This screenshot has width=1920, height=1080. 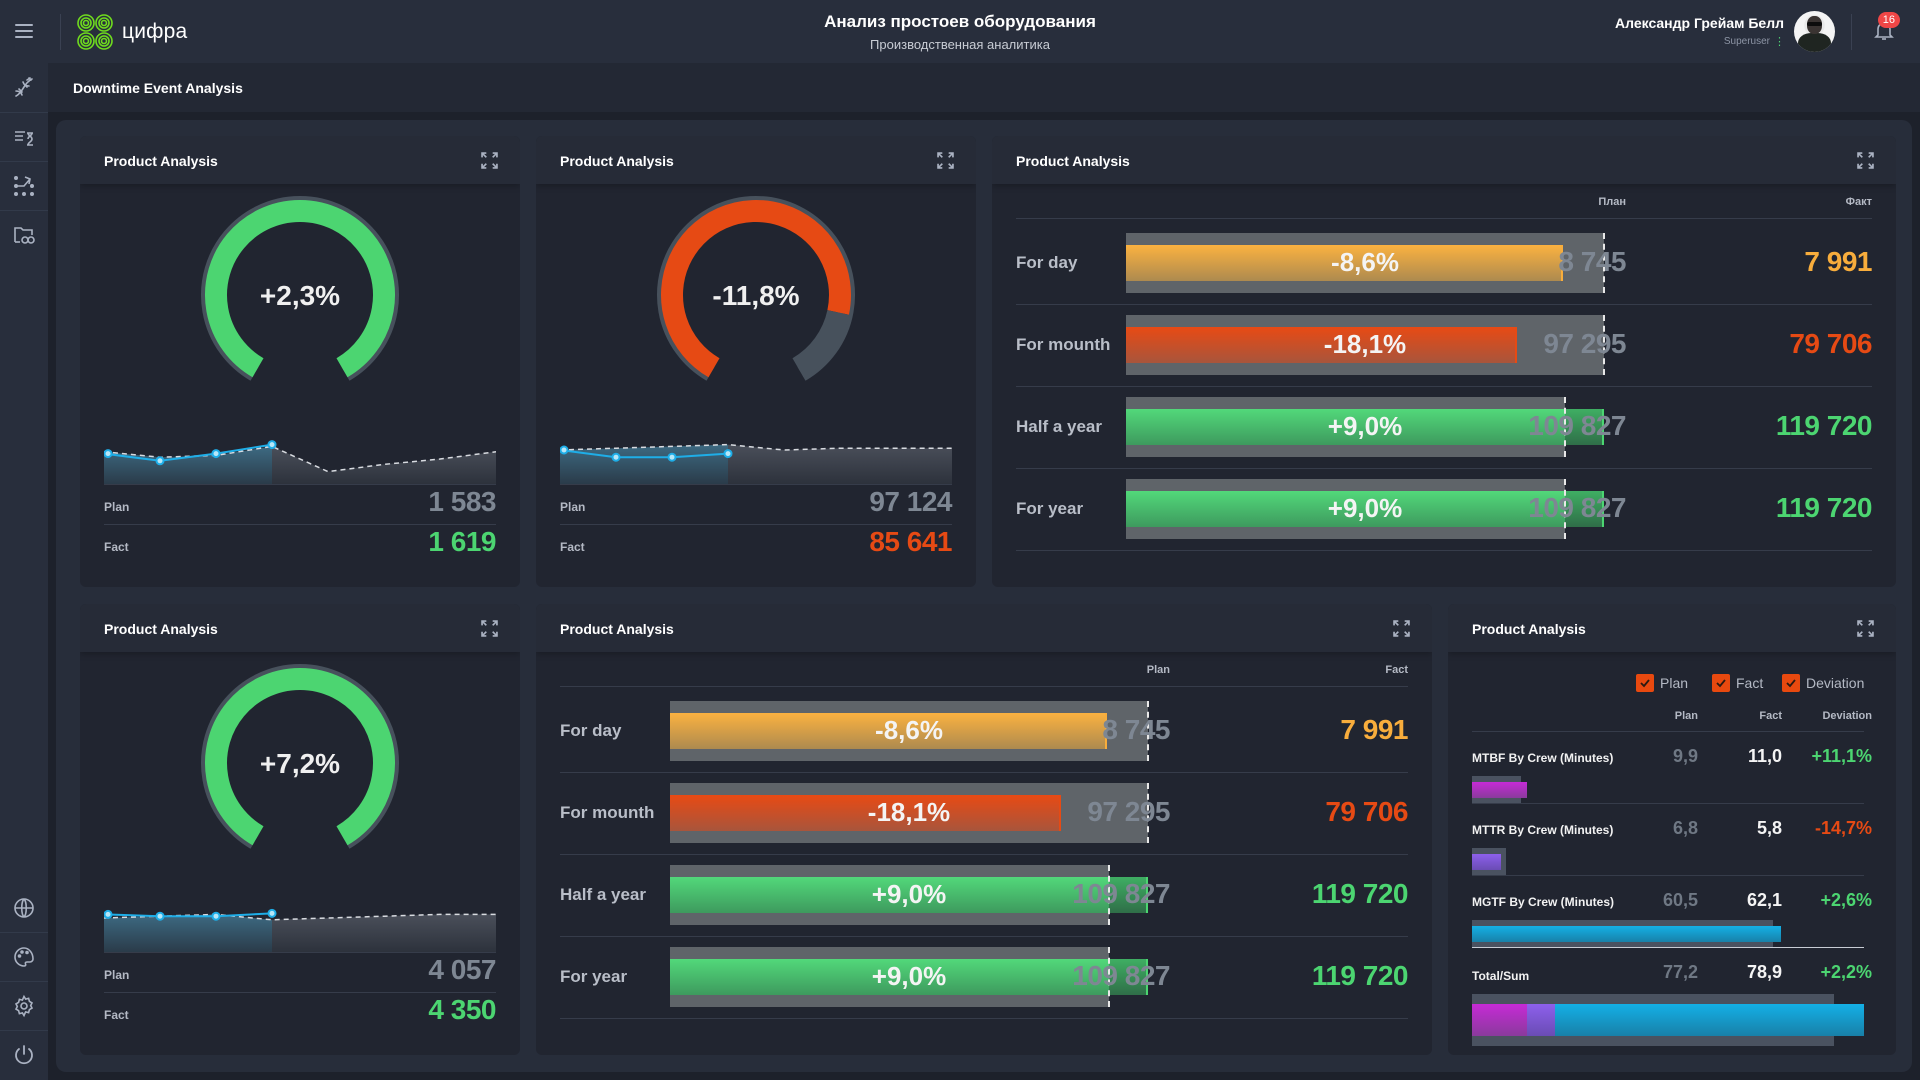 What do you see at coordinates (1847, 716) in the screenshot?
I see `column-header: Deviation` at bounding box center [1847, 716].